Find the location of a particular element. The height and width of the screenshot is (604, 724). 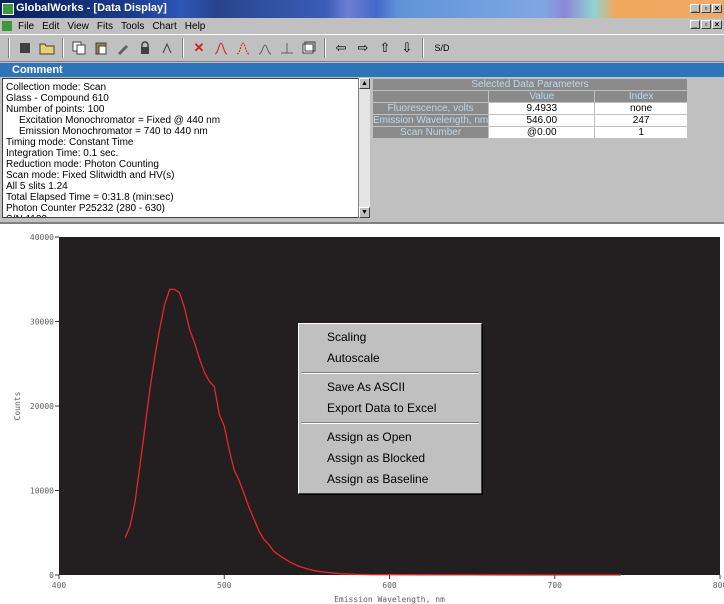

cursor-icon is located at coordinates (167, 48).